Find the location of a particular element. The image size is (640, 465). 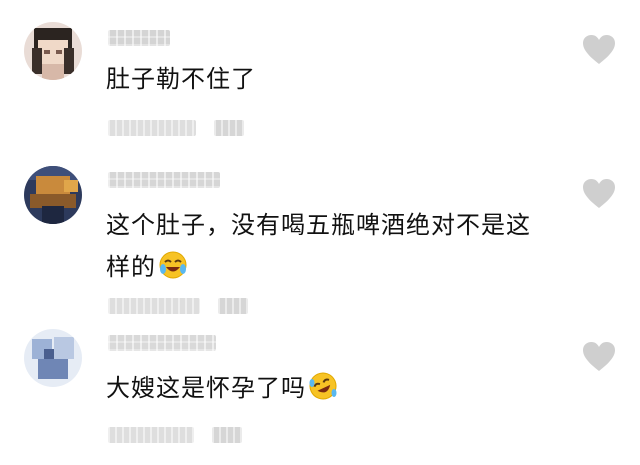

crying-laughing-emoji is located at coordinates (173, 265).